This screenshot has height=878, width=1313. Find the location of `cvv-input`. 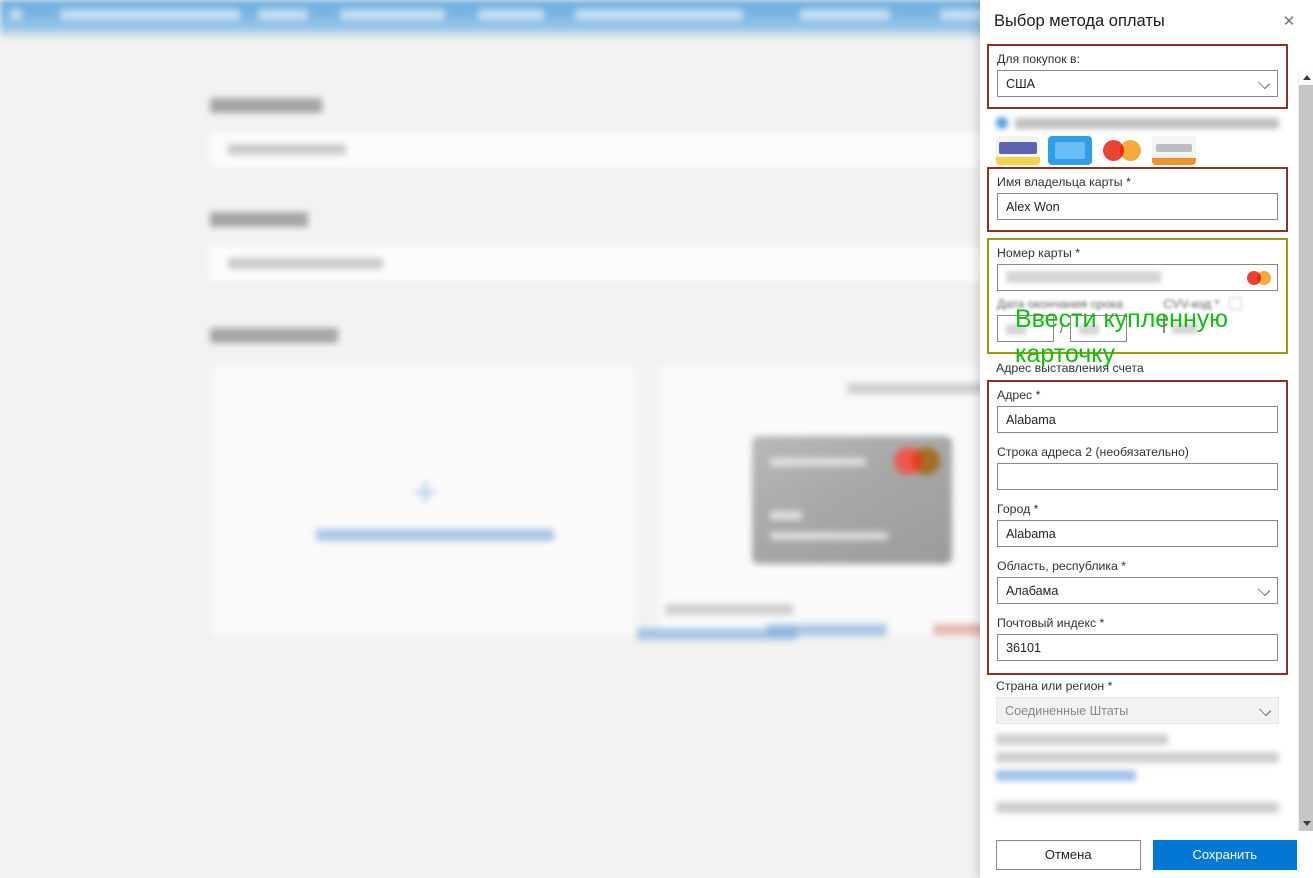

cvv-input is located at coordinates (1181, 324).